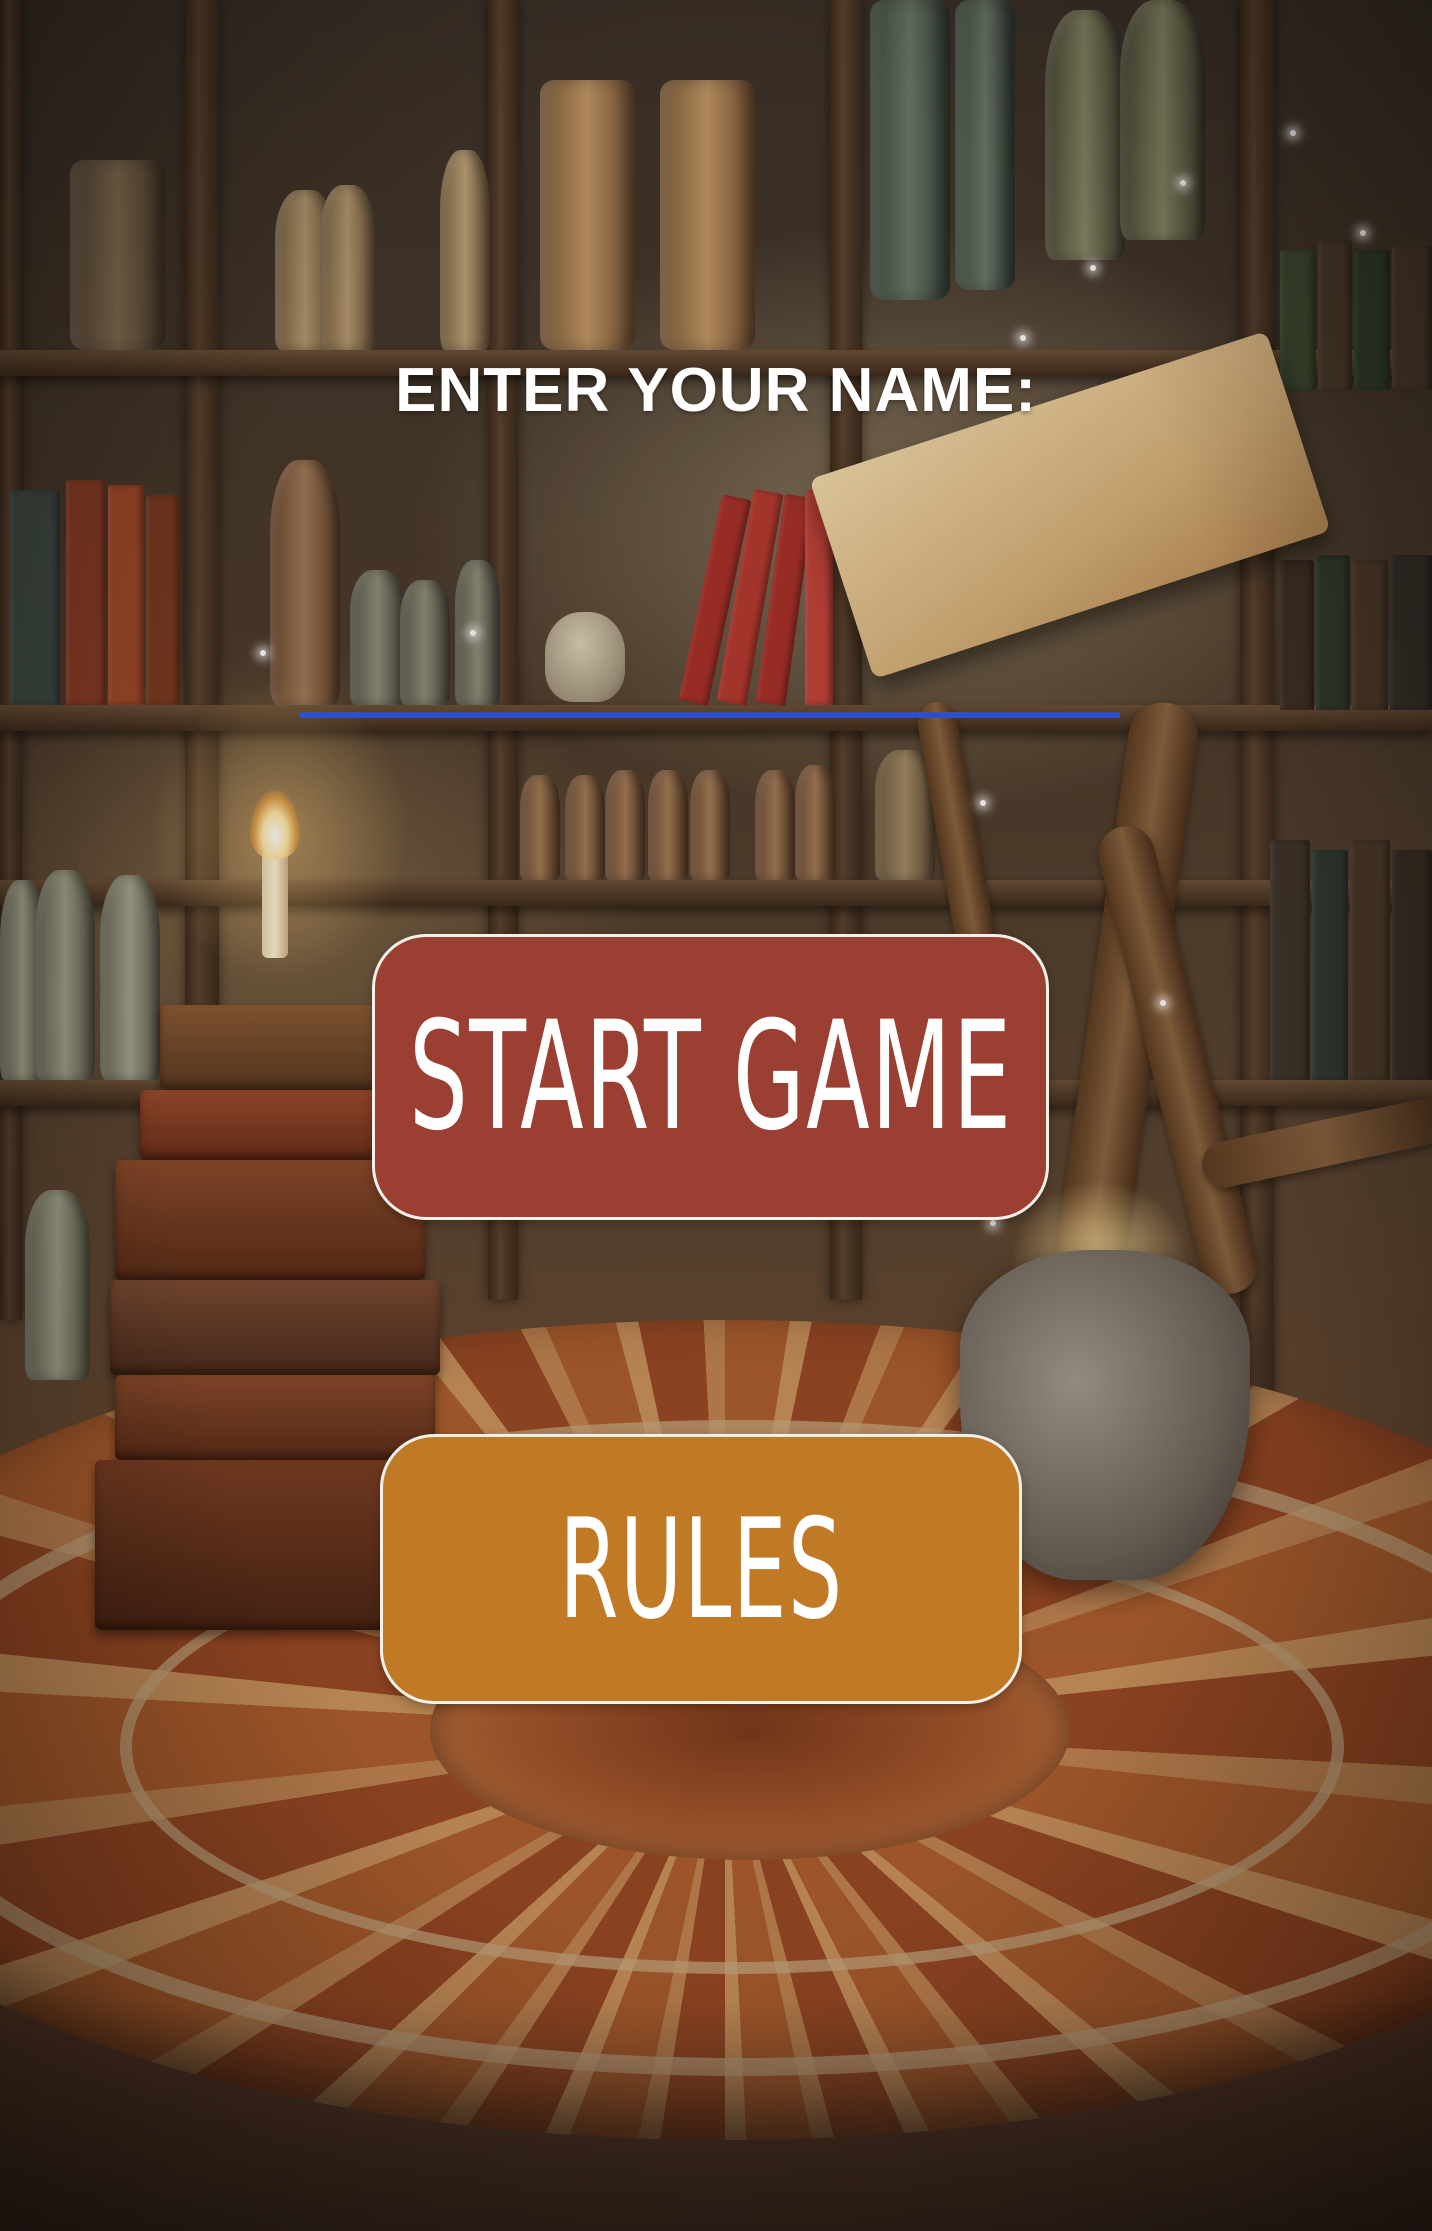 This screenshot has width=1432, height=2231. I want to click on rules-button: RULES, so click(701, 1569).